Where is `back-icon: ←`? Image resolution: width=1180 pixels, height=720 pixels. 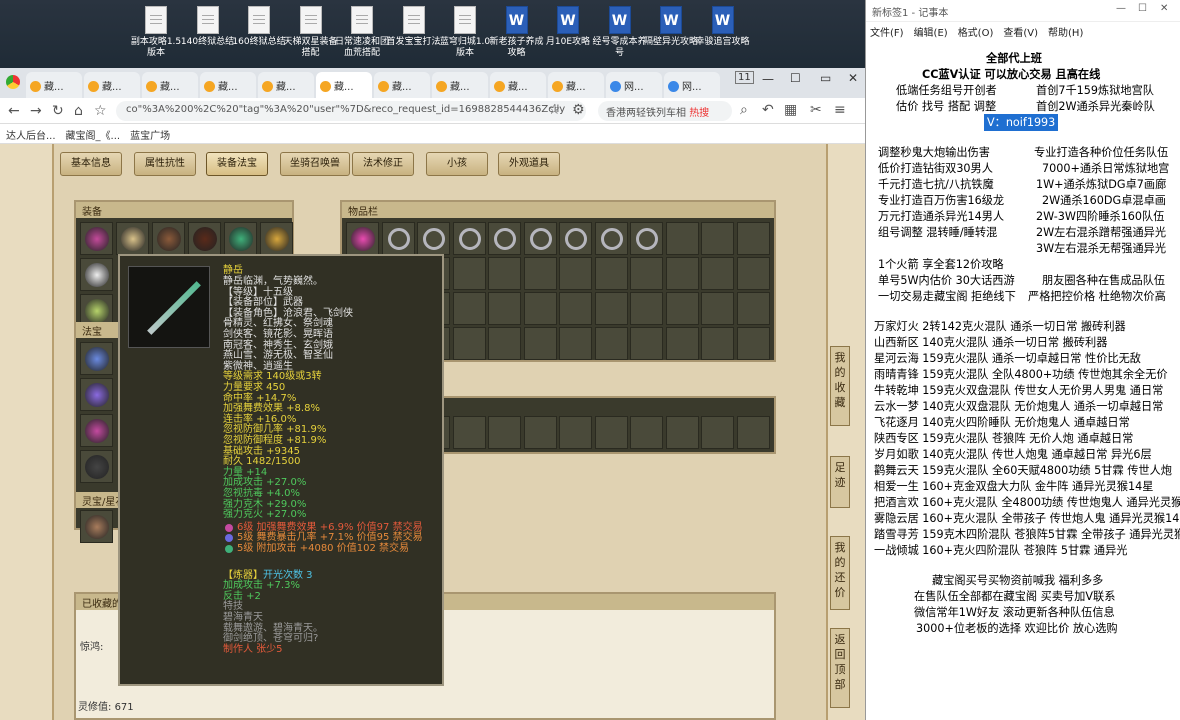 back-icon: ← is located at coordinates (14, 111).